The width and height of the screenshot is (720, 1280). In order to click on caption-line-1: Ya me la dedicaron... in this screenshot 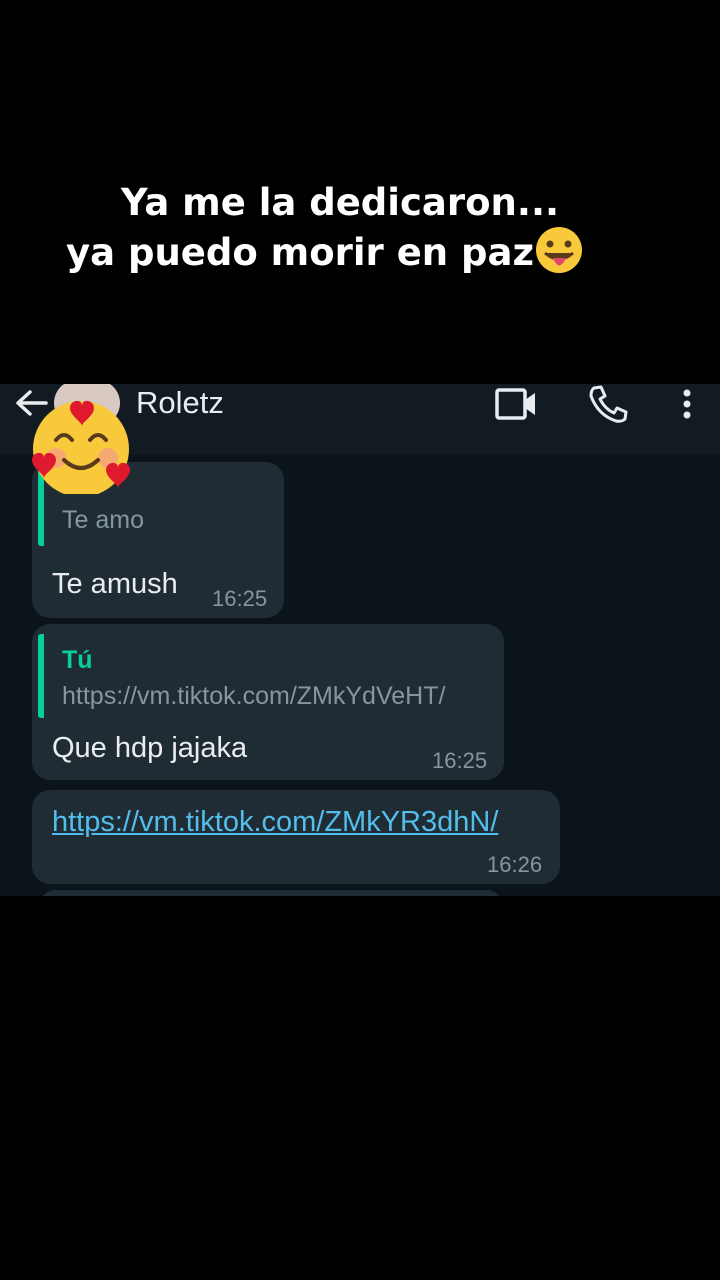, I will do `click(340, 202)`.